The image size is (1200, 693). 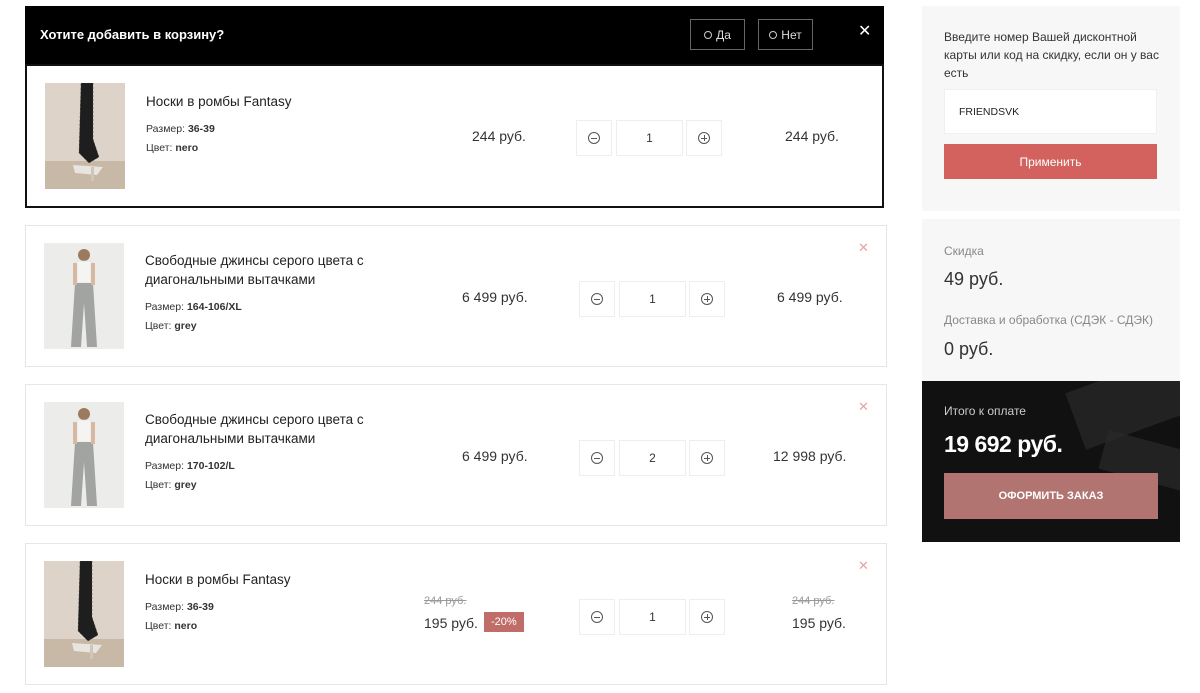 I want to click on discount-code-input: FRIENDSVK, so click(x=1050, y=111).